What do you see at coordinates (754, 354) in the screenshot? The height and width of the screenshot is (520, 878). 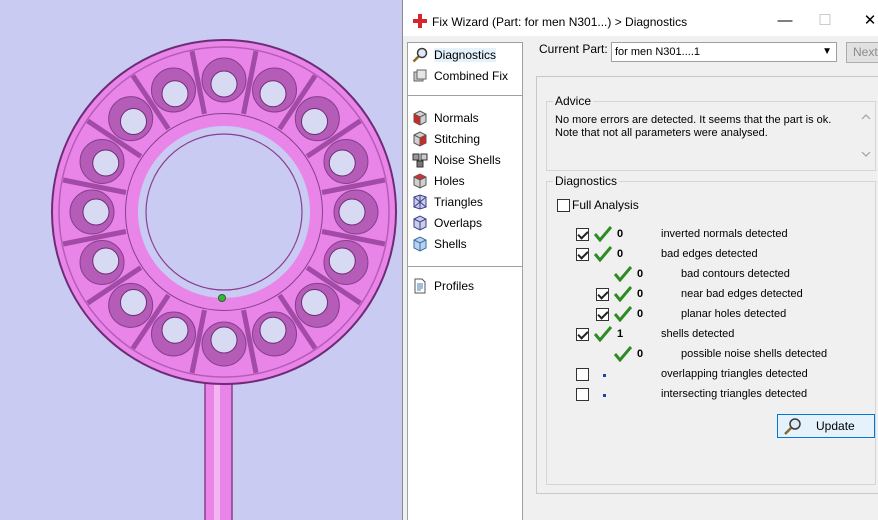 I see `diag-label: possible noise shells detected` at bounding box center [754, 354].